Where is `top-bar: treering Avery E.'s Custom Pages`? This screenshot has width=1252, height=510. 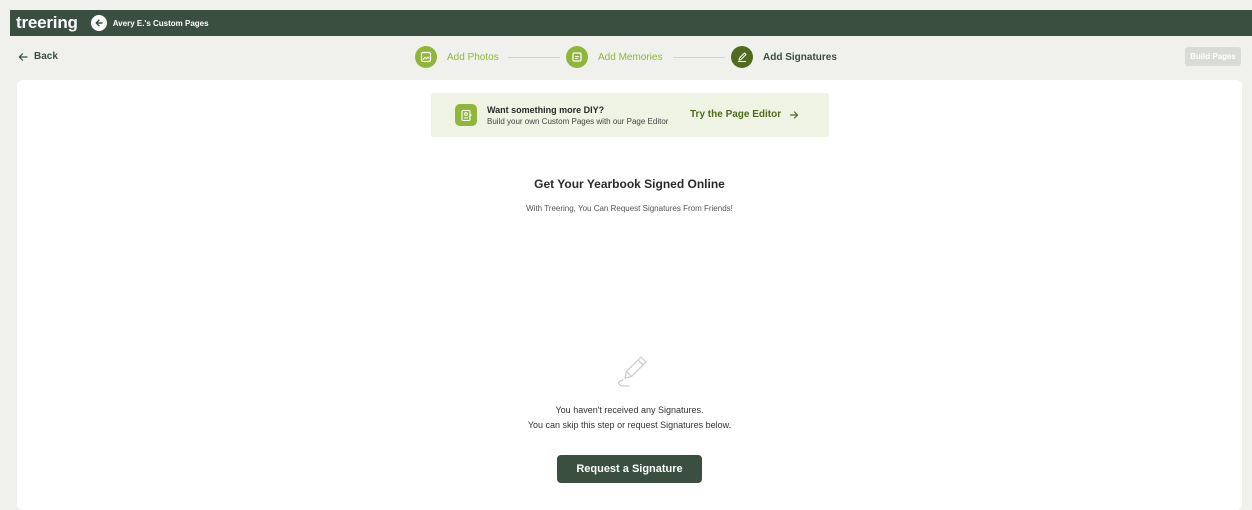 top-bar: treering Avery E.'s Custom Pages is located at coordinates (631, 23).